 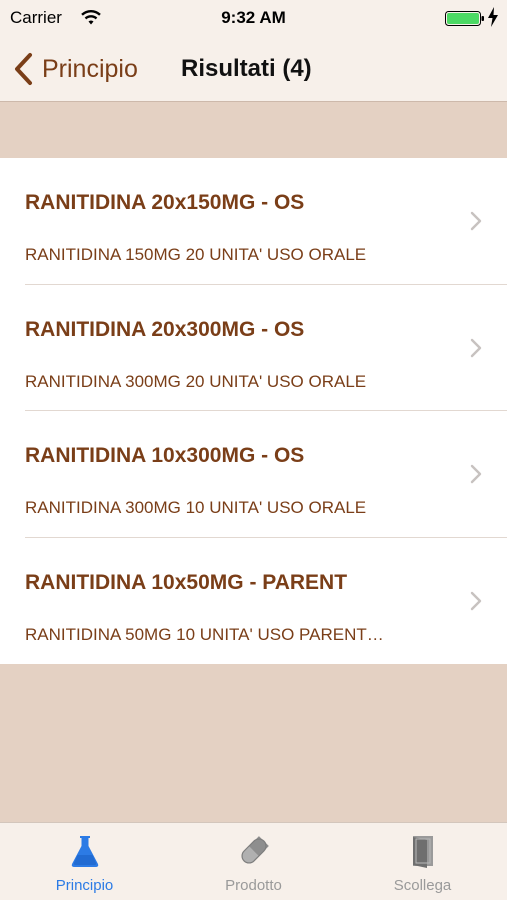 I want to click on charging-bolt-icon, so click(x=493, y=17).